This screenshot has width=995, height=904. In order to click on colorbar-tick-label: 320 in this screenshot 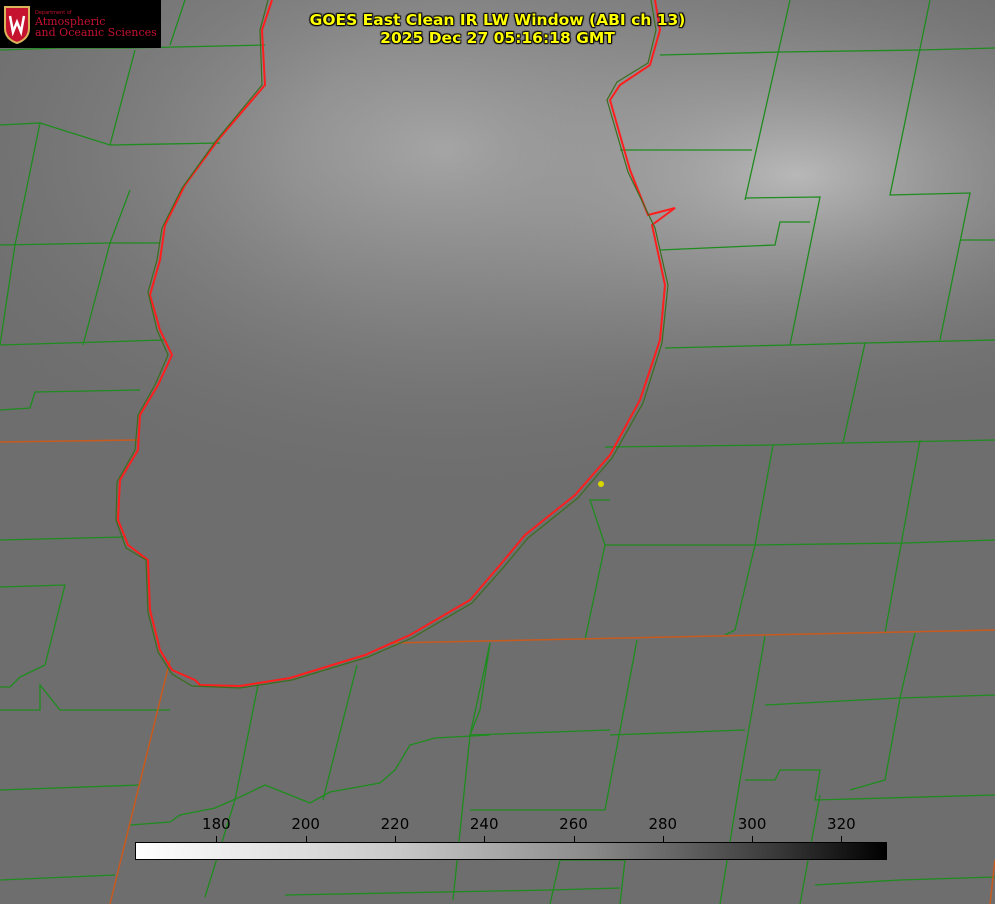, I will do `click(841, 824)`.